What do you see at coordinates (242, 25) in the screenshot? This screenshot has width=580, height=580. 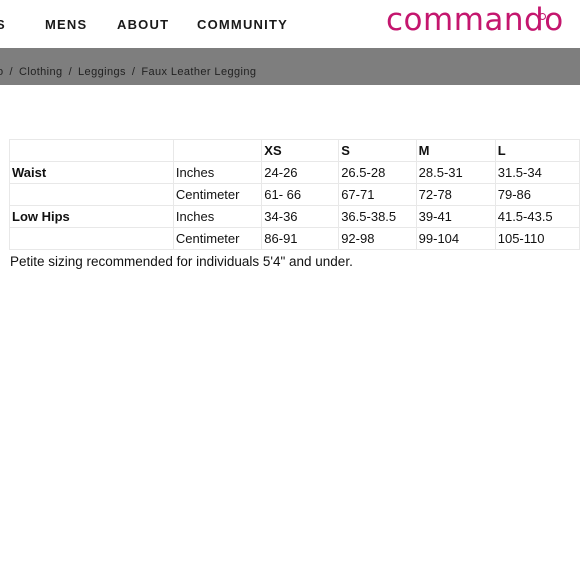 I see `nav-item-community: COMMUNITY` at bounding box center [242, 25].